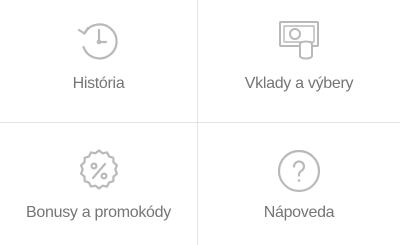  I want to click on bonus-percent-icon, so click(99, 171).